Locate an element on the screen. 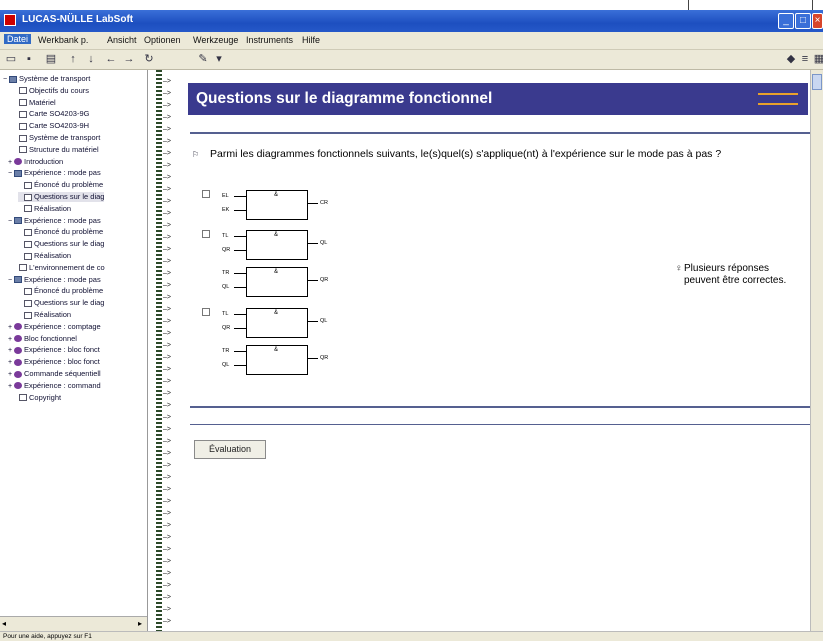  grid-icon: ▦ is located at coordinates (817, 59).